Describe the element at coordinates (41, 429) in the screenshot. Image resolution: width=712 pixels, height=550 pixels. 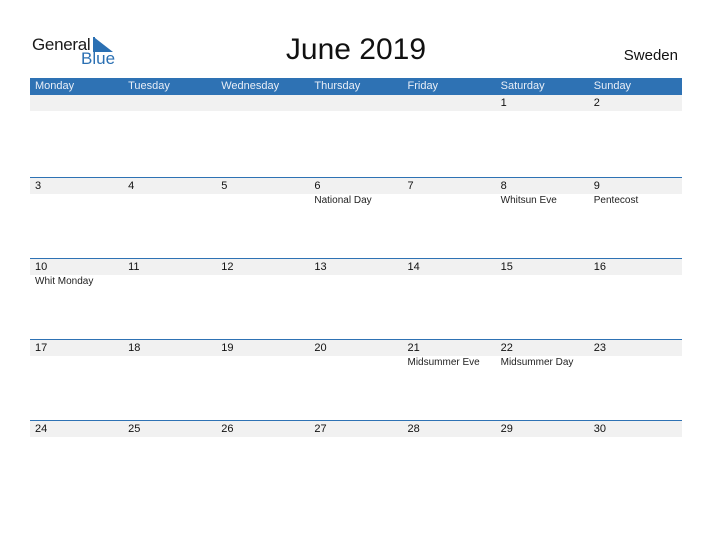
I see `day-number: 24` at that location.